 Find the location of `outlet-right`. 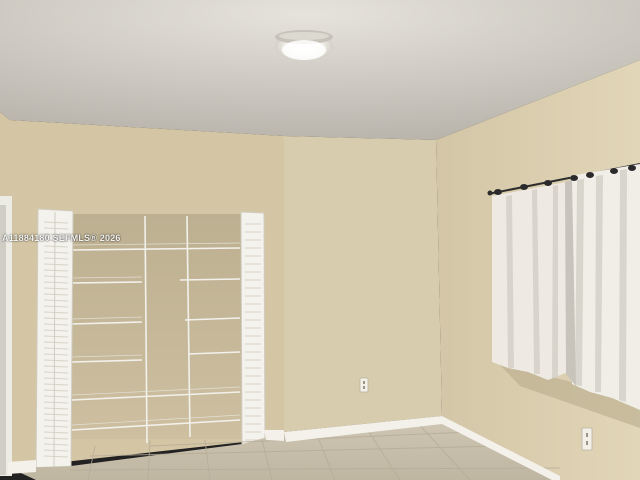

outlet-right is located at coordinates (587, 439).